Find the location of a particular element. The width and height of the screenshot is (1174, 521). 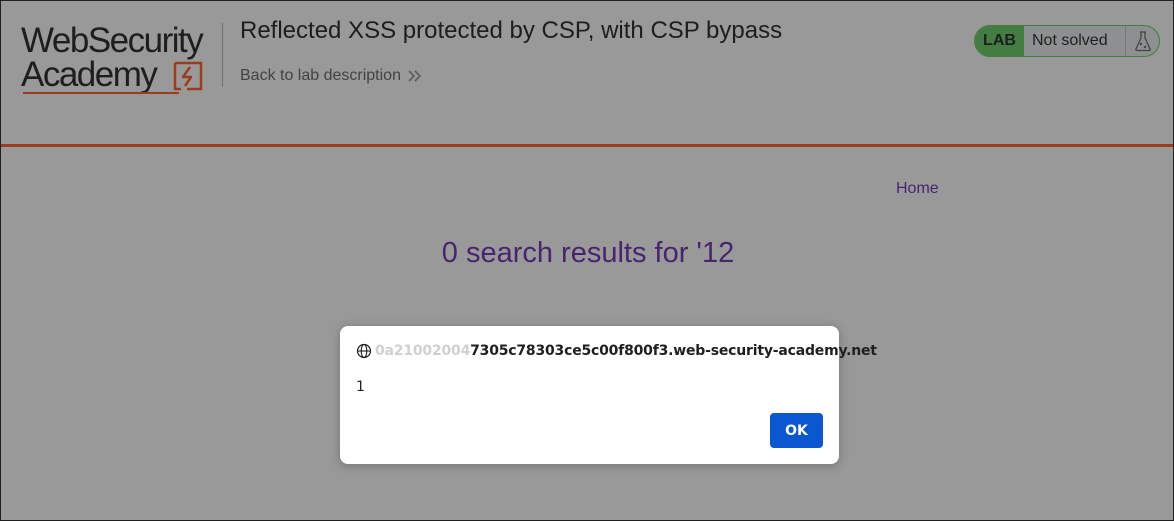

globe-icon is located at coordinates (364, 351).